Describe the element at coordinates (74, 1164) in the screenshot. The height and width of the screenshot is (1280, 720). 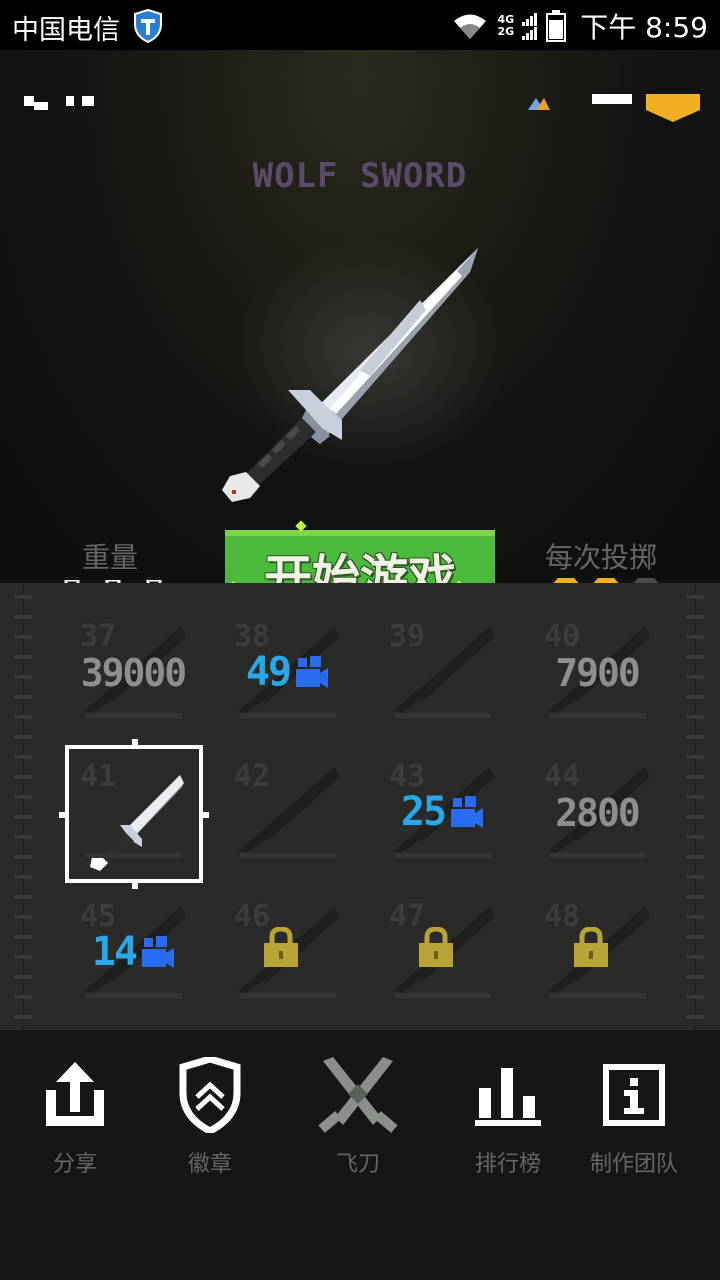
I see `nav-share-label: 分享` at that location.